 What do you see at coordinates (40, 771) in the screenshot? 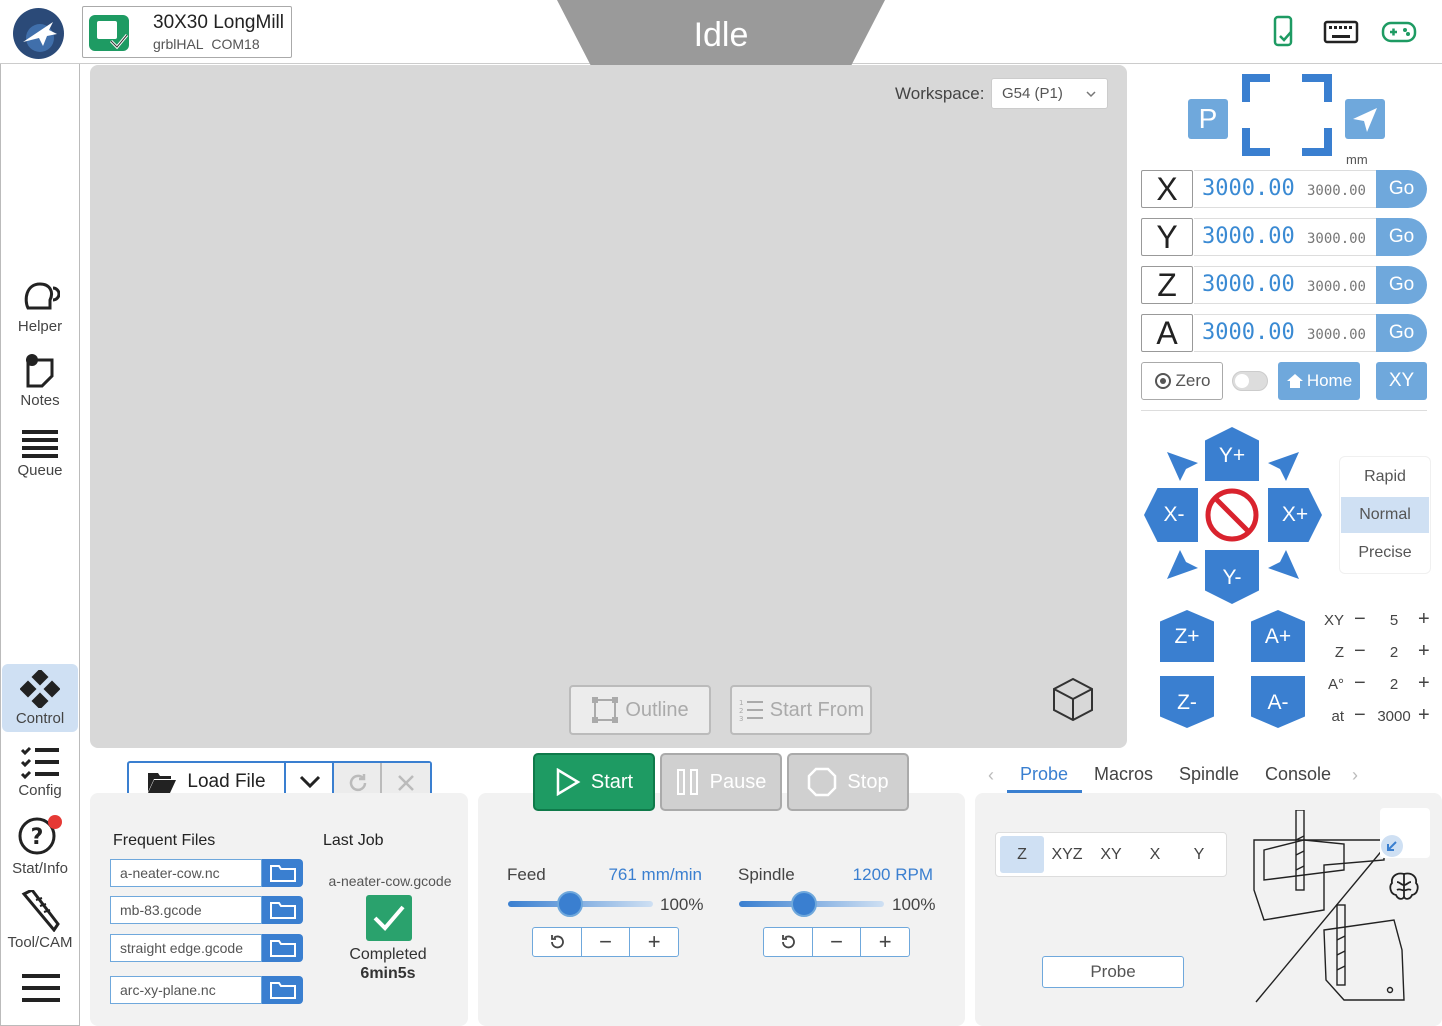
I see `sidebar-item-config: Config` at bounding box center [40, 771].